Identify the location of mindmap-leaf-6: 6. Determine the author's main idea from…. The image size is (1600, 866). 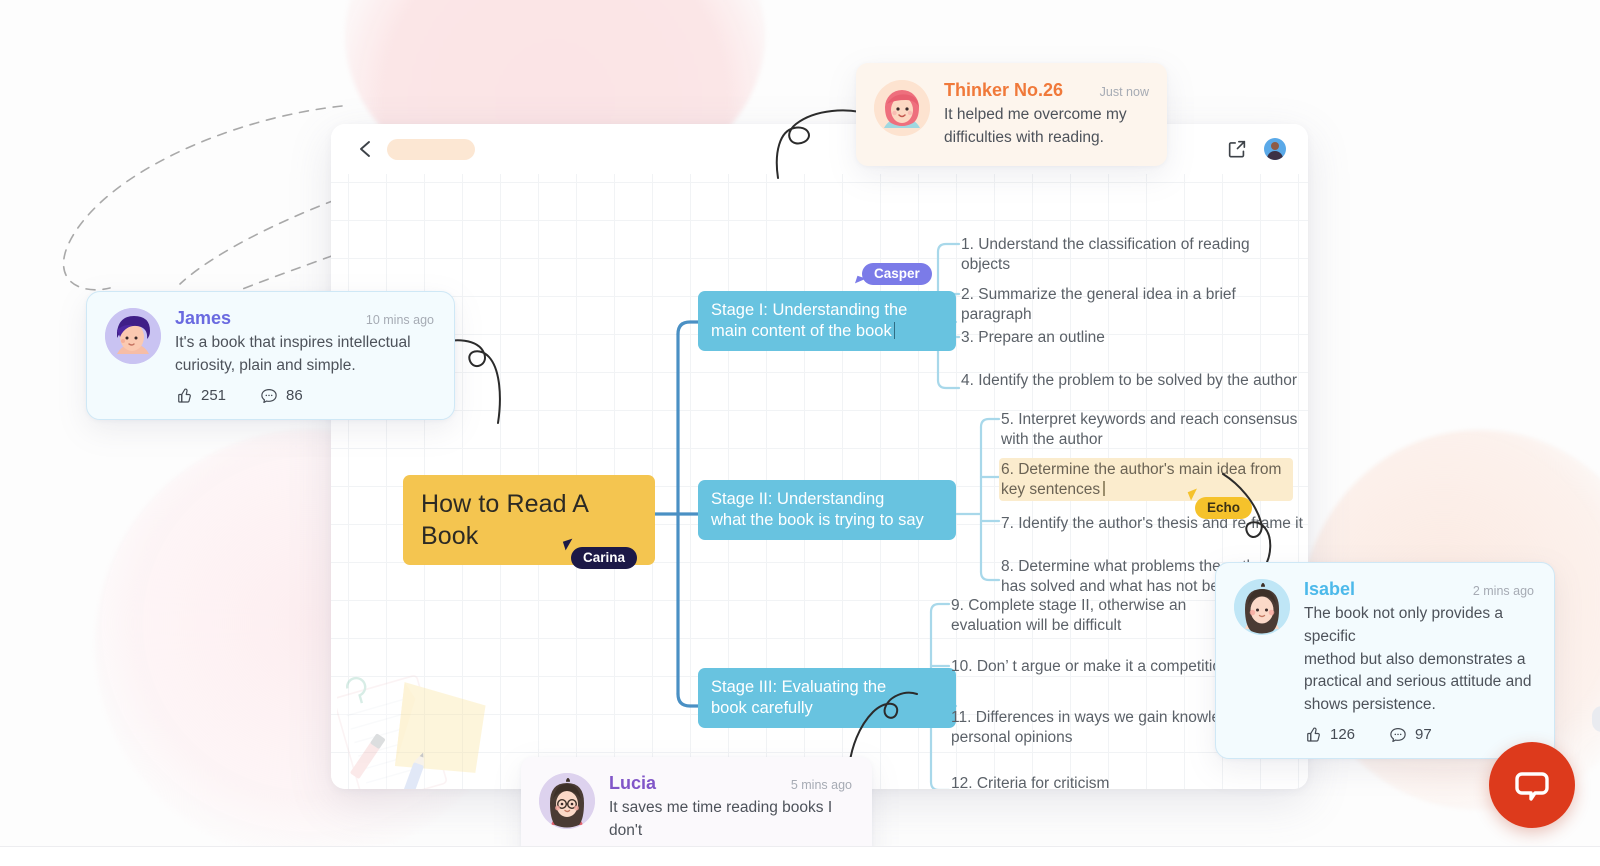
(1146, 480).